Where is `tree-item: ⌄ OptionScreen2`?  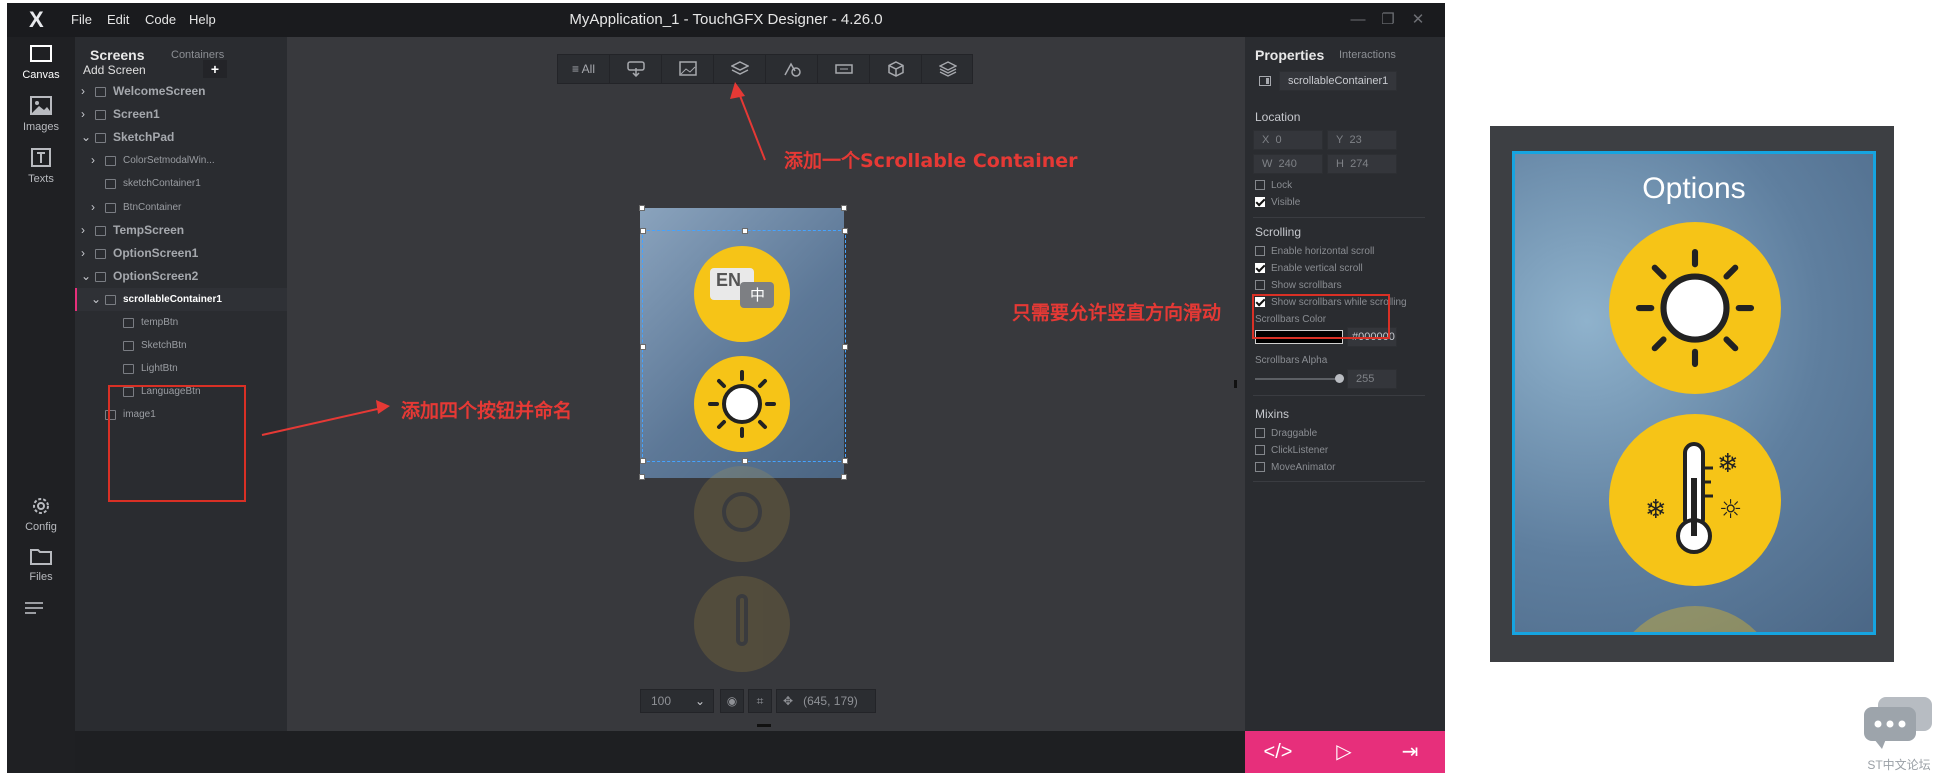
tree-item: ⌄ OptionScreen2 is located at coordinates (181, 276).